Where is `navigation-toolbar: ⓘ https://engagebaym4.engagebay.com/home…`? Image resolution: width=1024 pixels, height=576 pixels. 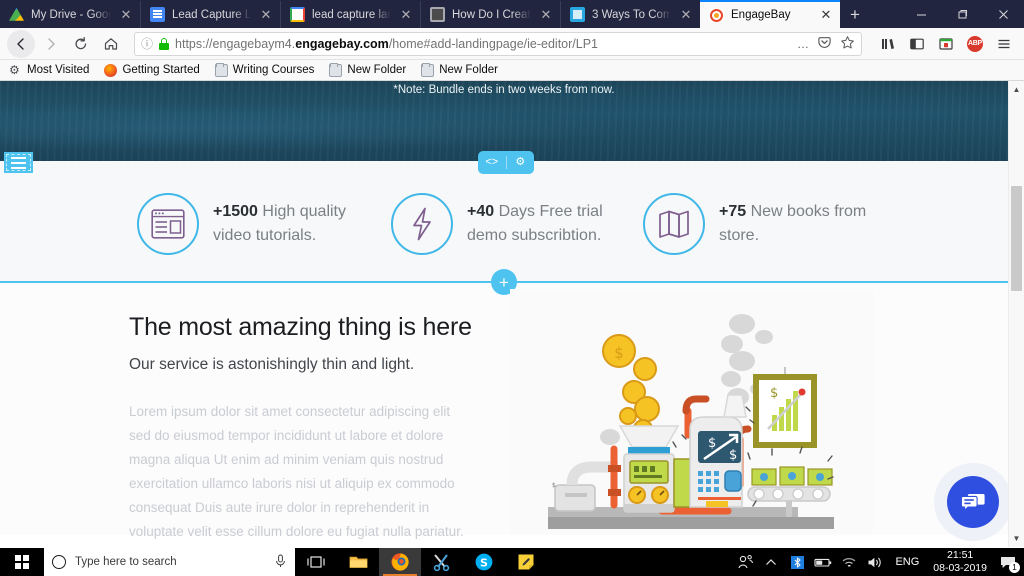
navigation-toolbar: ⓘ https://engagebaym4.engagebay.com/home… is located at coordinates (512, 44).